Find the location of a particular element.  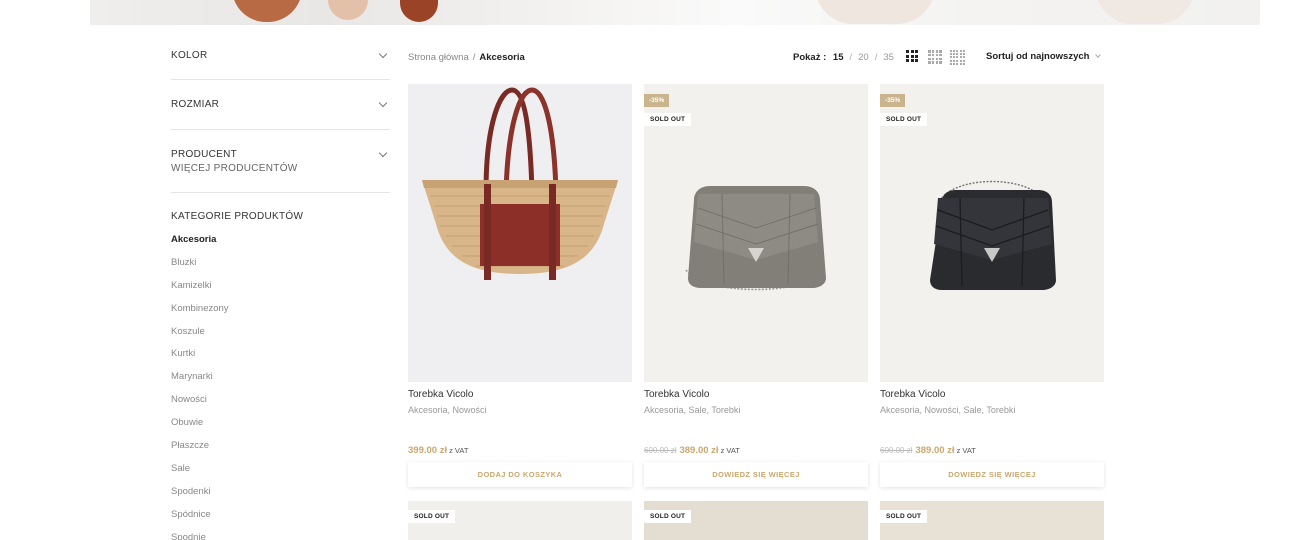

grid-5-columns-icon is located at coordinates (957, 57).